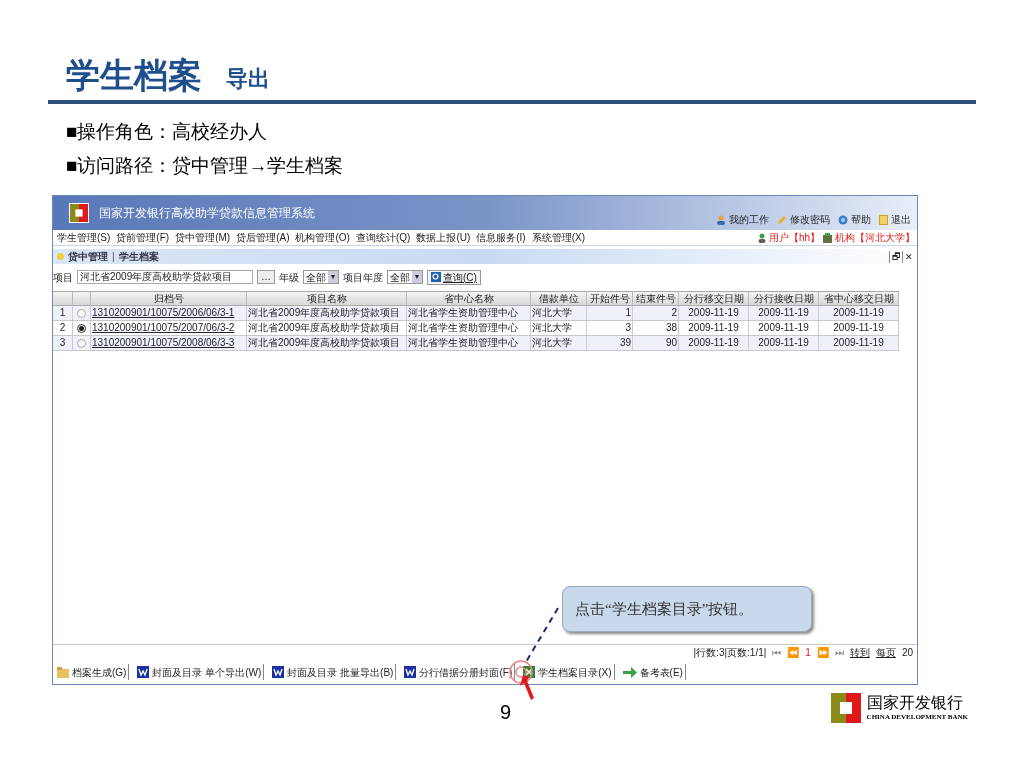 This screenshot has width=1024, height=768. What do you see at coordinates (885, 652) in the screenshot?
I see `page-size-link: 每页` at bounding box center [885, 652].